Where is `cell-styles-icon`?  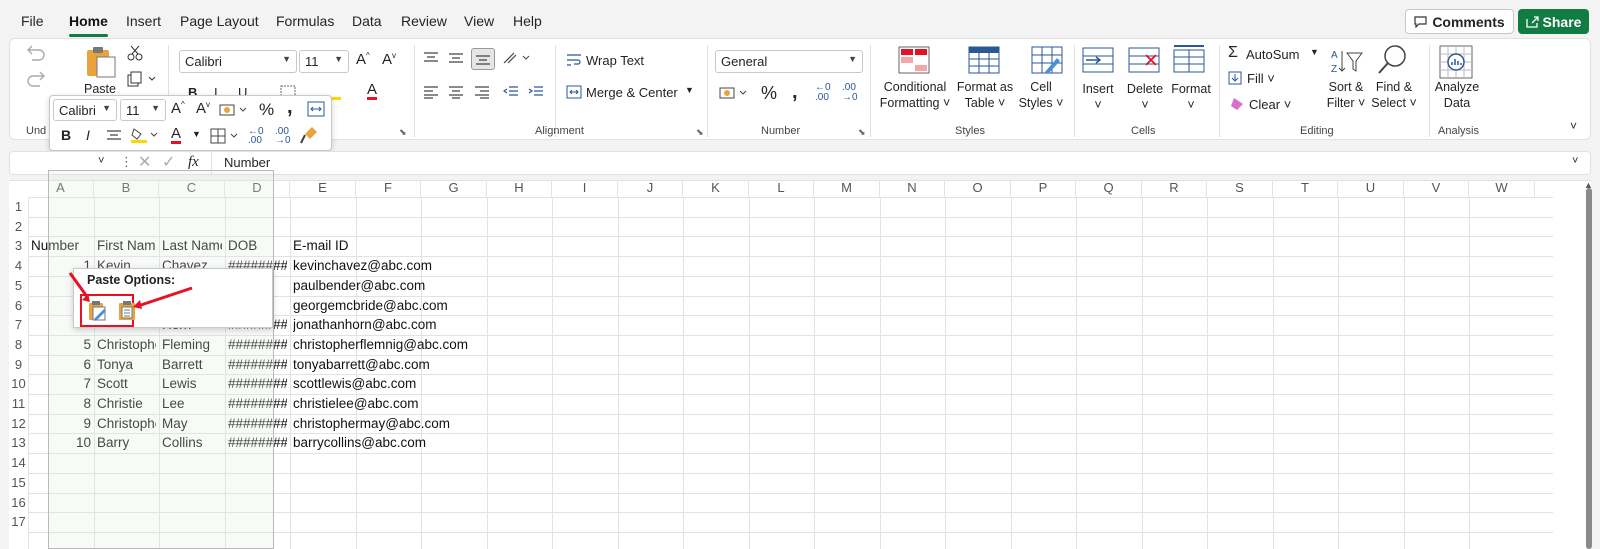
cell-styles-icon is located at coordinates (1047, 60).